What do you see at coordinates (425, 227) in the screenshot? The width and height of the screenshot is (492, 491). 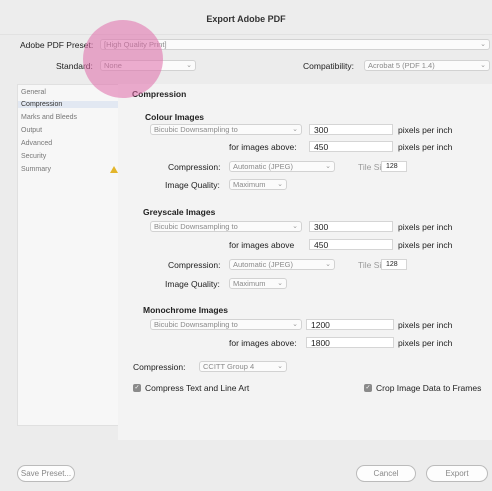 I see `greyscale-ppi-unit: pixels per inch` at bounding box center [425, 227].